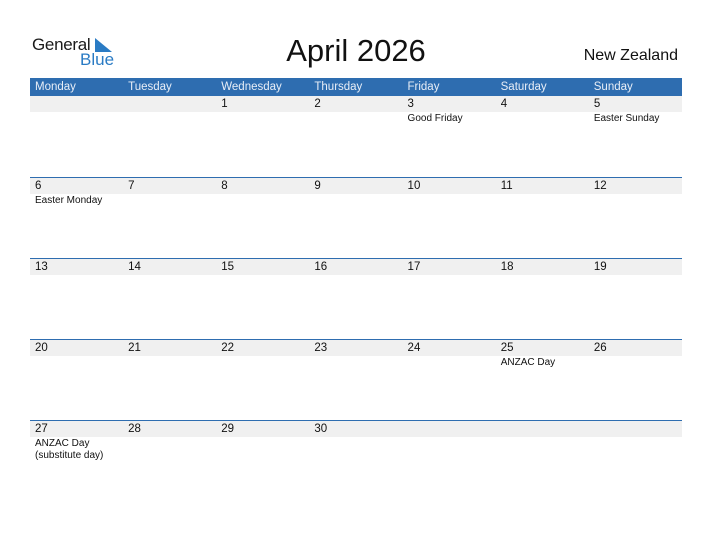  Describe the element at coordinates (542, 218) in the screenshot. I see `day-cell: 11` at that location.